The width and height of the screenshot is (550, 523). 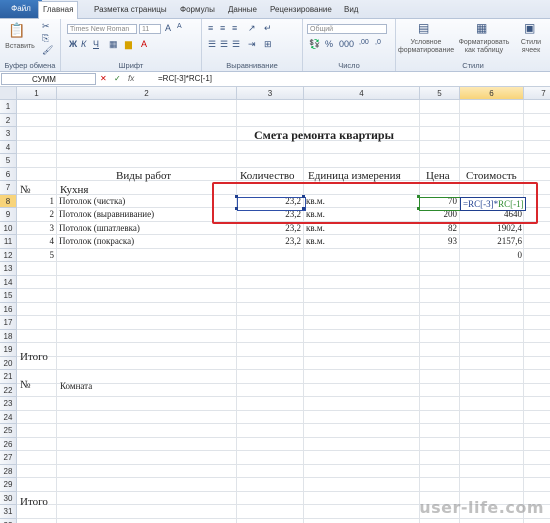 What do you see at coordinates (197, 9) in the screenshot?
I see `tab-formulas: Формулы` at bounding box center [197, 9].